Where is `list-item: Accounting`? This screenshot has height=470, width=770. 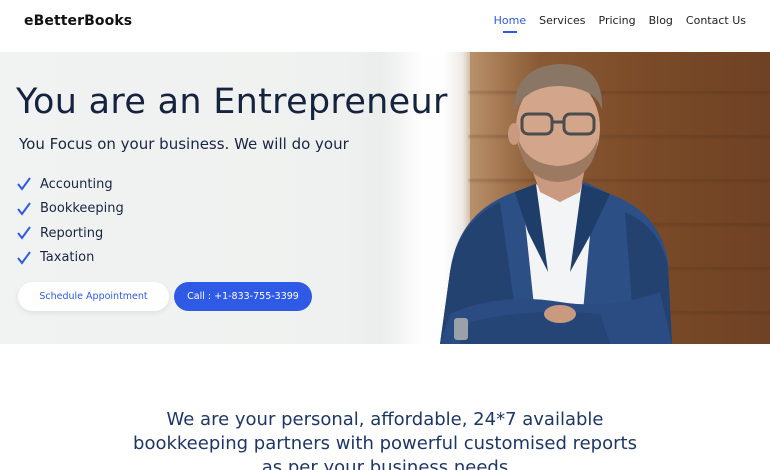 list-item: Accounting is located at coordinates (70, 184).